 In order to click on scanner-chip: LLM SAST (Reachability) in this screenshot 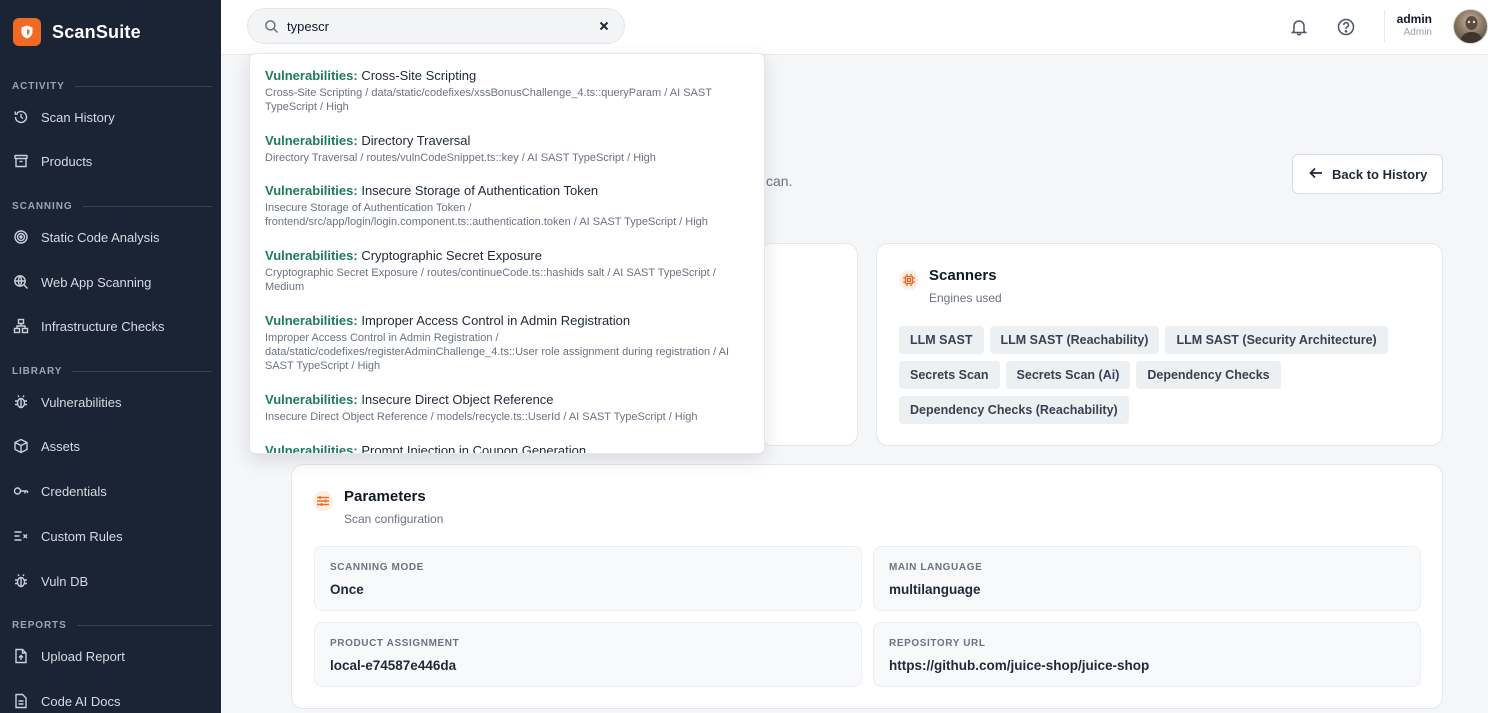, I will do `click(1074, 340)`.